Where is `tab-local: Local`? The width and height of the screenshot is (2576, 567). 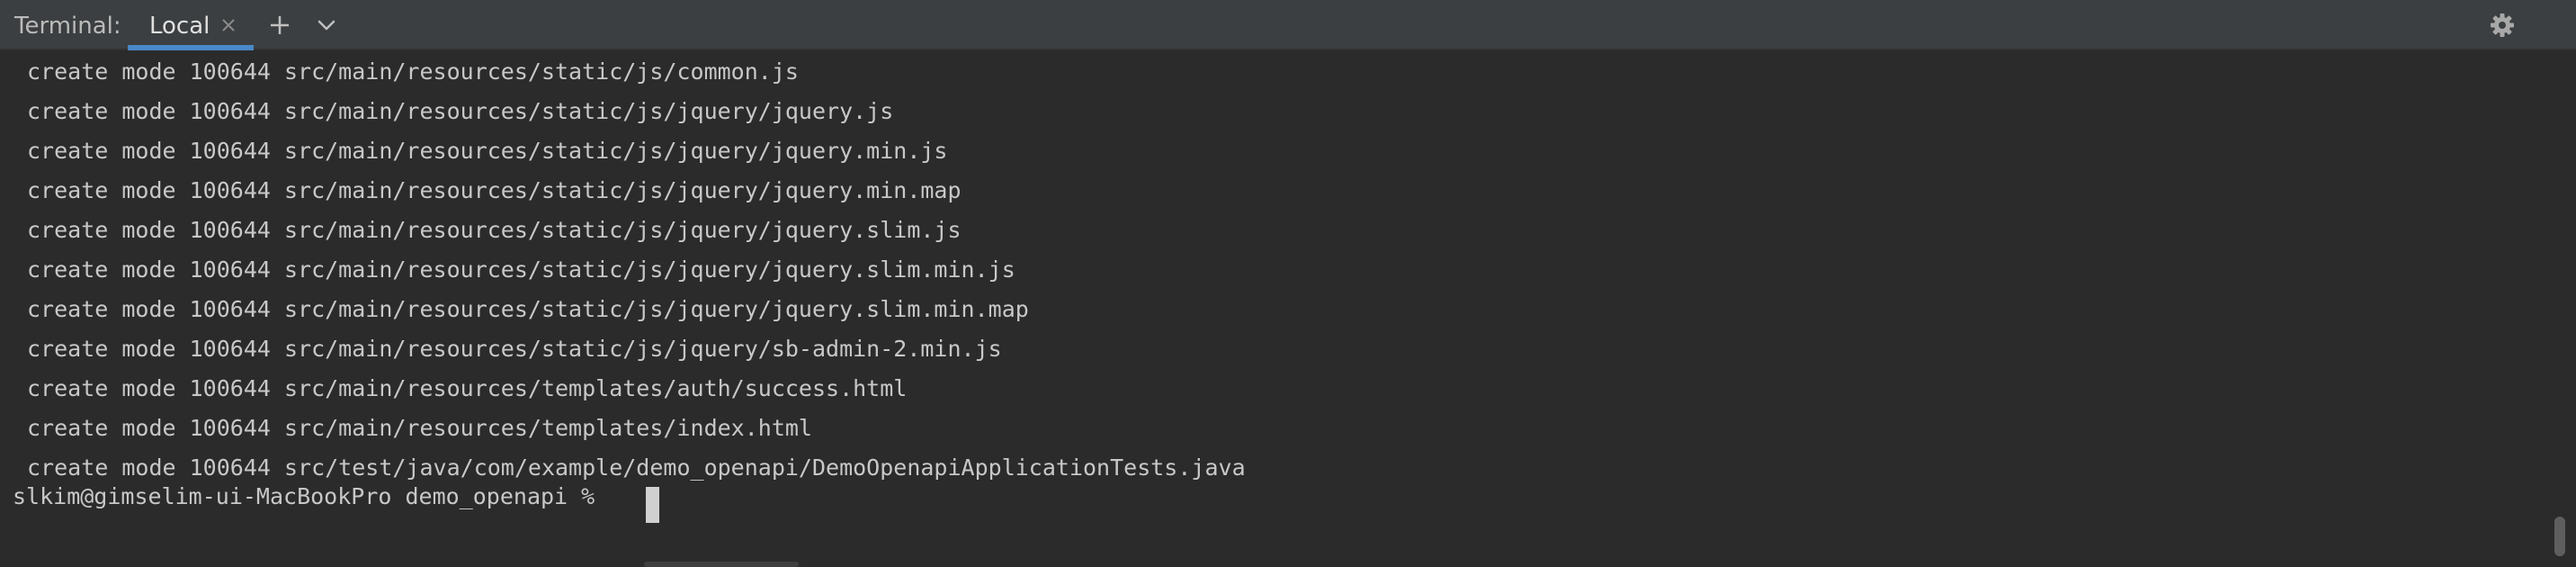 tab-local: Local is located at coordinates (191, 25).